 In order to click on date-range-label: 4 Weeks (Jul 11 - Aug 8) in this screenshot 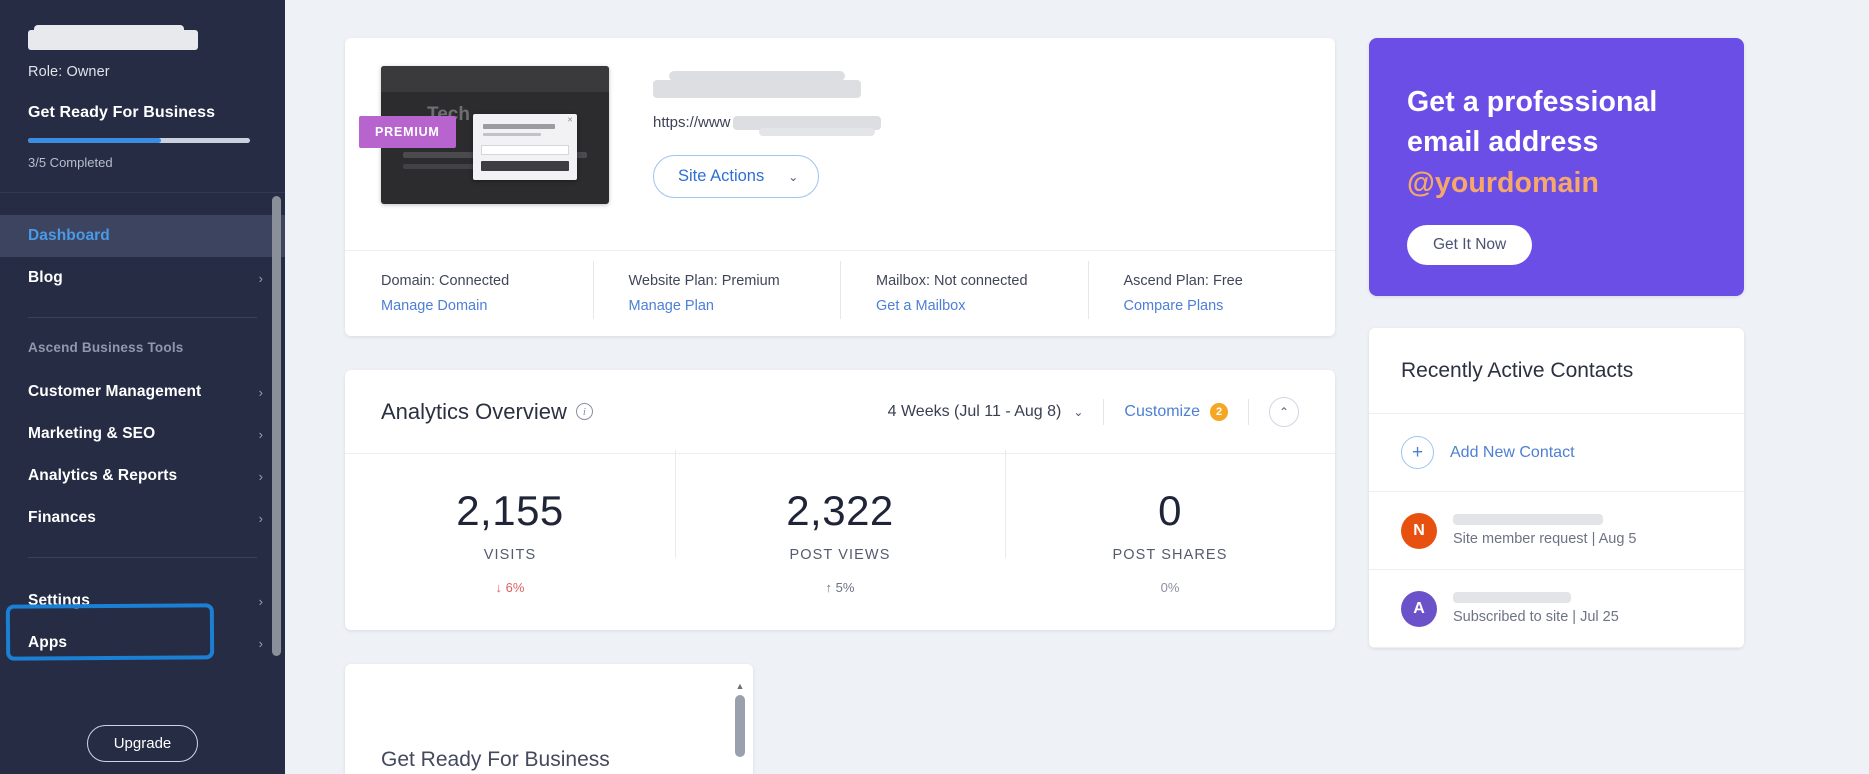, I will do `click(974, 411)`.